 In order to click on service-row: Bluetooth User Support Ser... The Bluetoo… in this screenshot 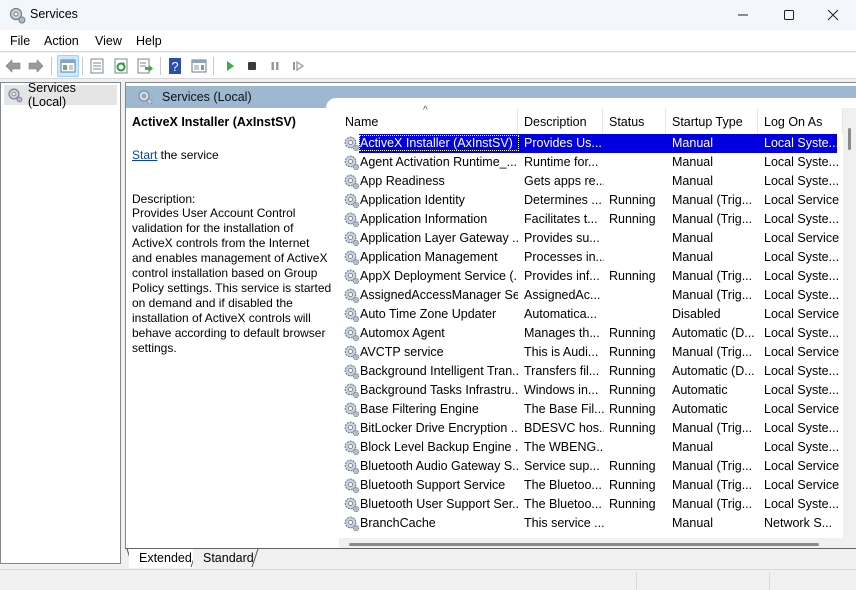, I will do `click(591, 504)`.